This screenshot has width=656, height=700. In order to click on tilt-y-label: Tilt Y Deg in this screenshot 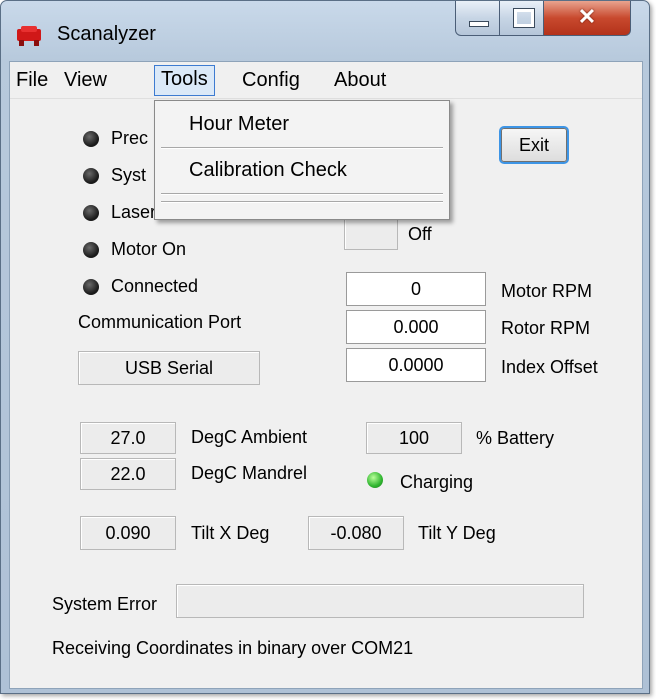, I will do `click(457, 533)`.